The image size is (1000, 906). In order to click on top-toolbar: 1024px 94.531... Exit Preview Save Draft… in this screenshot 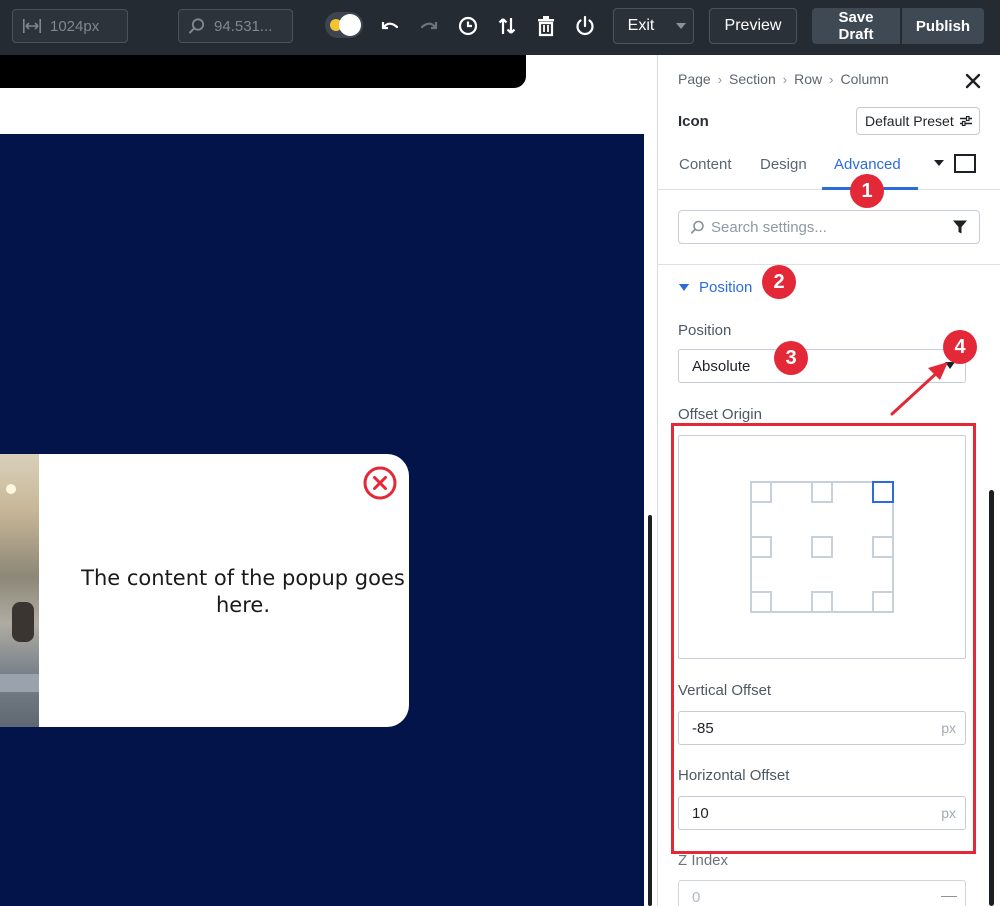, I will do `click(500, 27)`.